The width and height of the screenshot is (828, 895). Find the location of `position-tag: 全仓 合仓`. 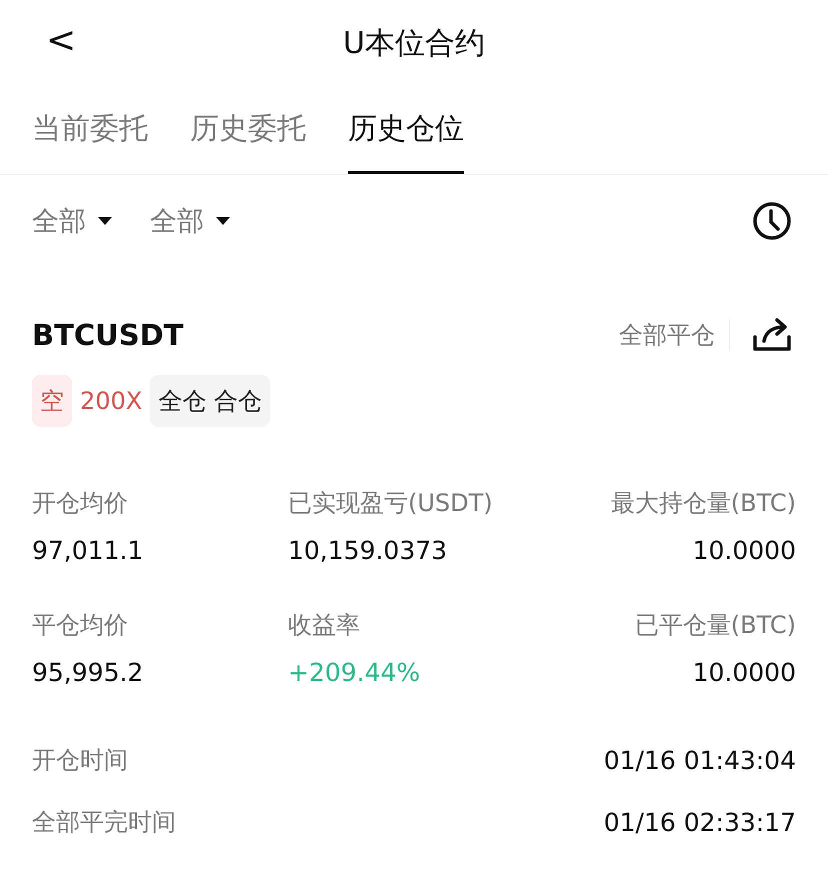

position-tag: 全仓 合仓 is located at coordinates (210, 401).